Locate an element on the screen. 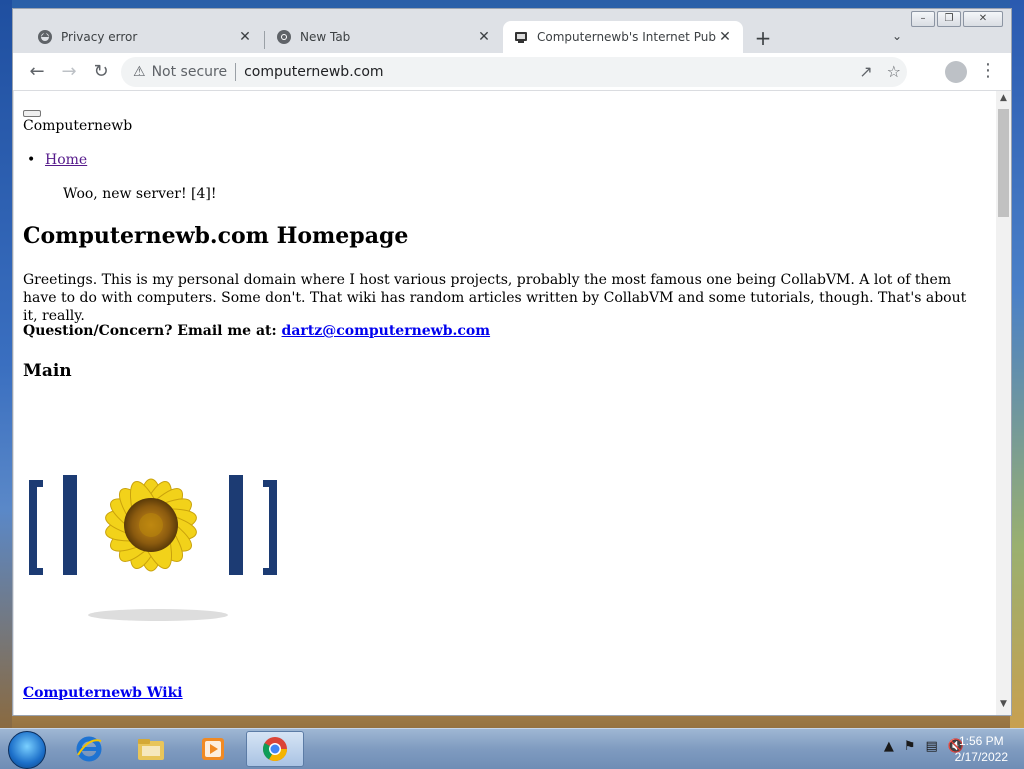 This screenshot has height=769, width=1024. page-title: Computernewb.com Homepage is located at coordinates (216, 236).